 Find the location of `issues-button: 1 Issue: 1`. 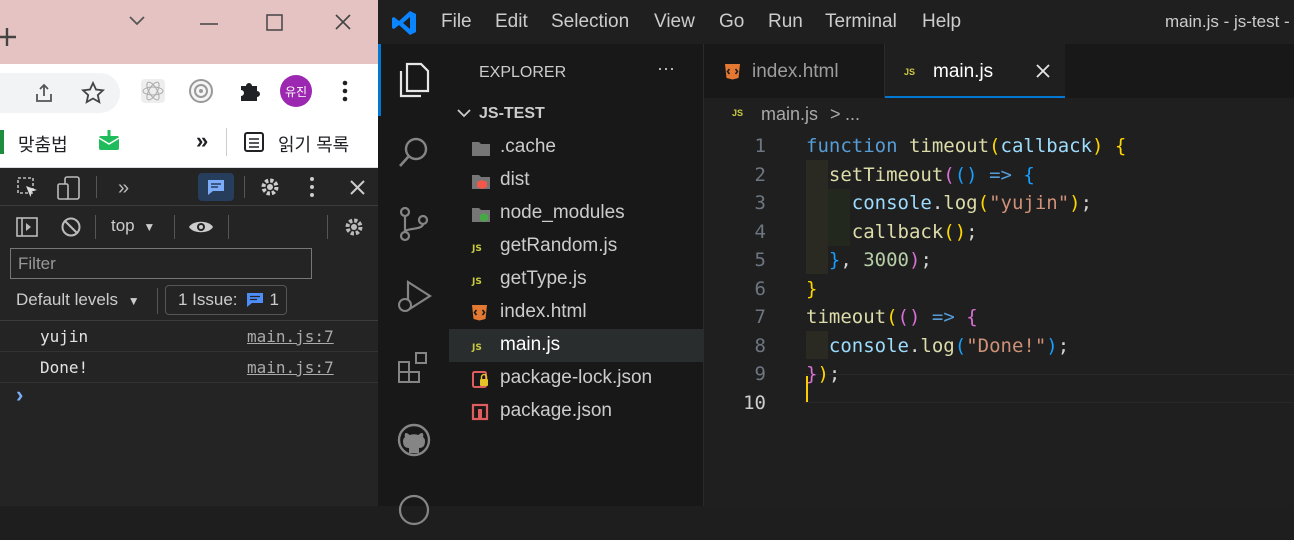

issues-button: 1 Issue: 1 is located at coordinates (226, 300).